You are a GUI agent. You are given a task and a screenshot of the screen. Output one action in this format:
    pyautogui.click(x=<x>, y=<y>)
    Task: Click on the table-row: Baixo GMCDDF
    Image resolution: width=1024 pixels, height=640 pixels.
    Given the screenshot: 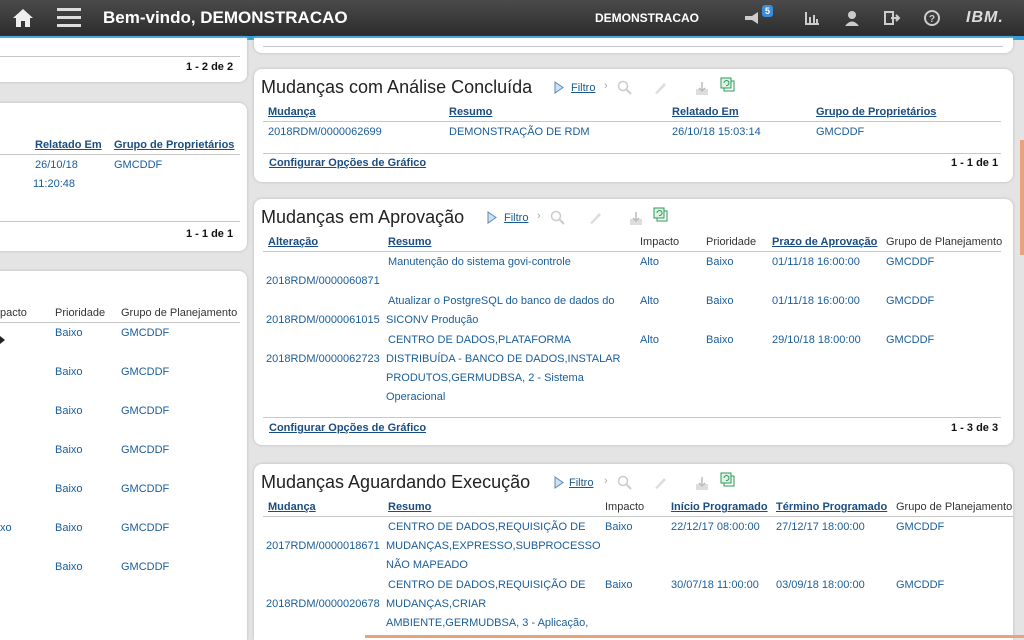 What is the action you would take?
    pyautogui.click(x=123, y=490)
    